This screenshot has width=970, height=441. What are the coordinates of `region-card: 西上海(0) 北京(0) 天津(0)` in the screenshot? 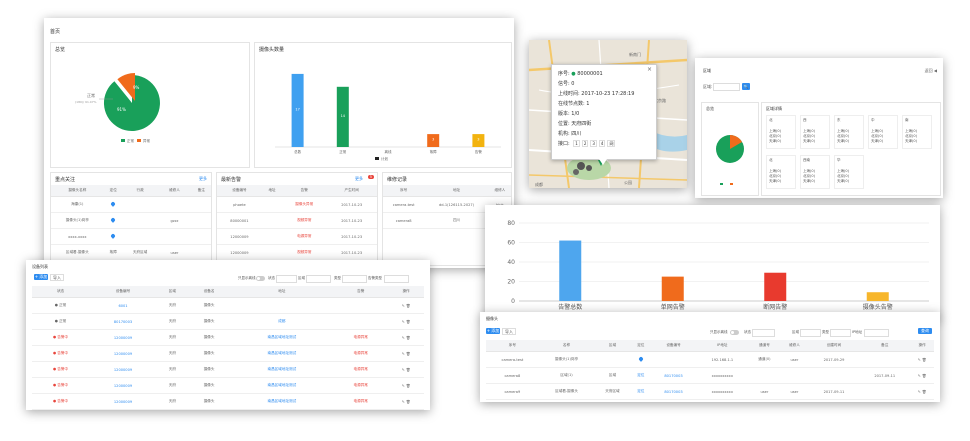 It's located at (815, 132).